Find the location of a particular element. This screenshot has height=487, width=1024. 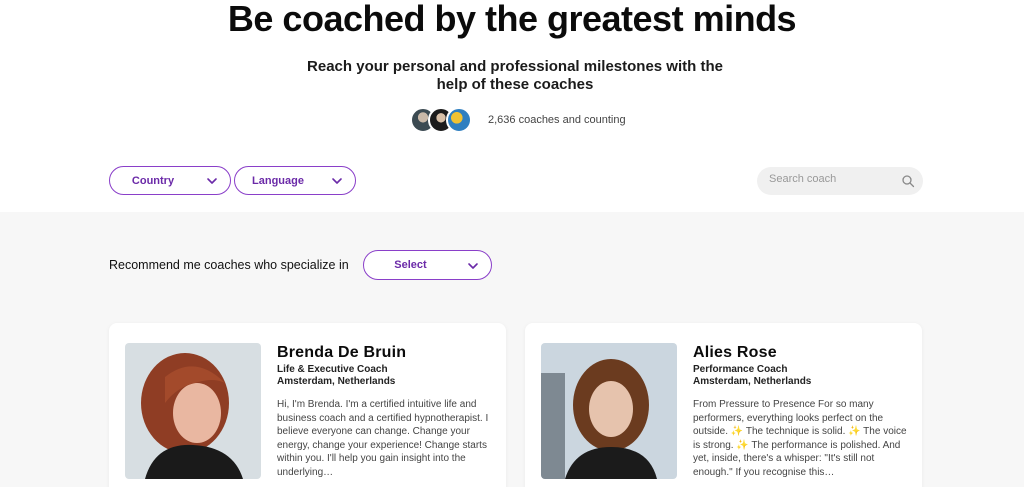

specialty-select: Select is located at coordinates (427, 265).